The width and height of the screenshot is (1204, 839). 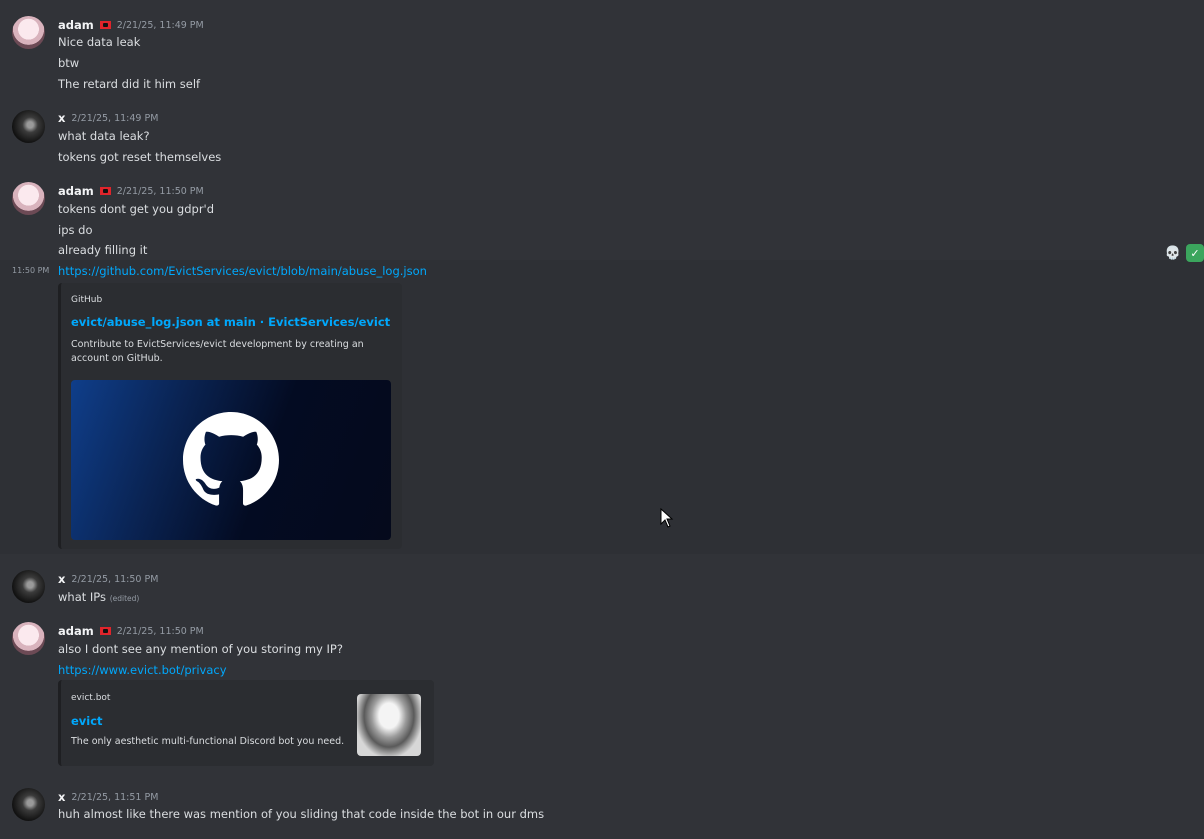 I want to click on embed-description-line: account on GitHub., so click(x=117, y=358).